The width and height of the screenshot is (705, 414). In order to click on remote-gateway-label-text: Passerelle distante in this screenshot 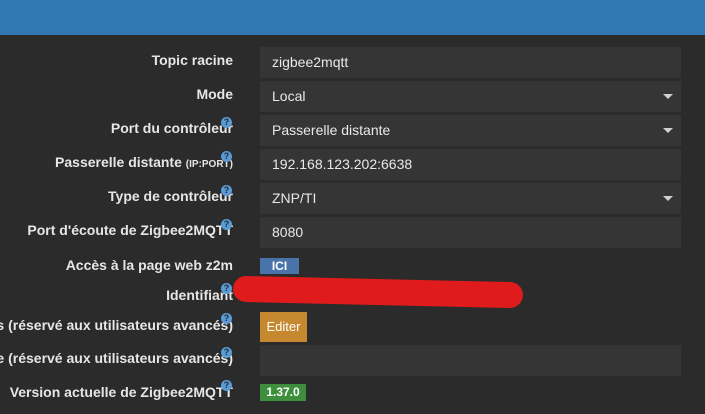, I will do `click(118, 162)`.